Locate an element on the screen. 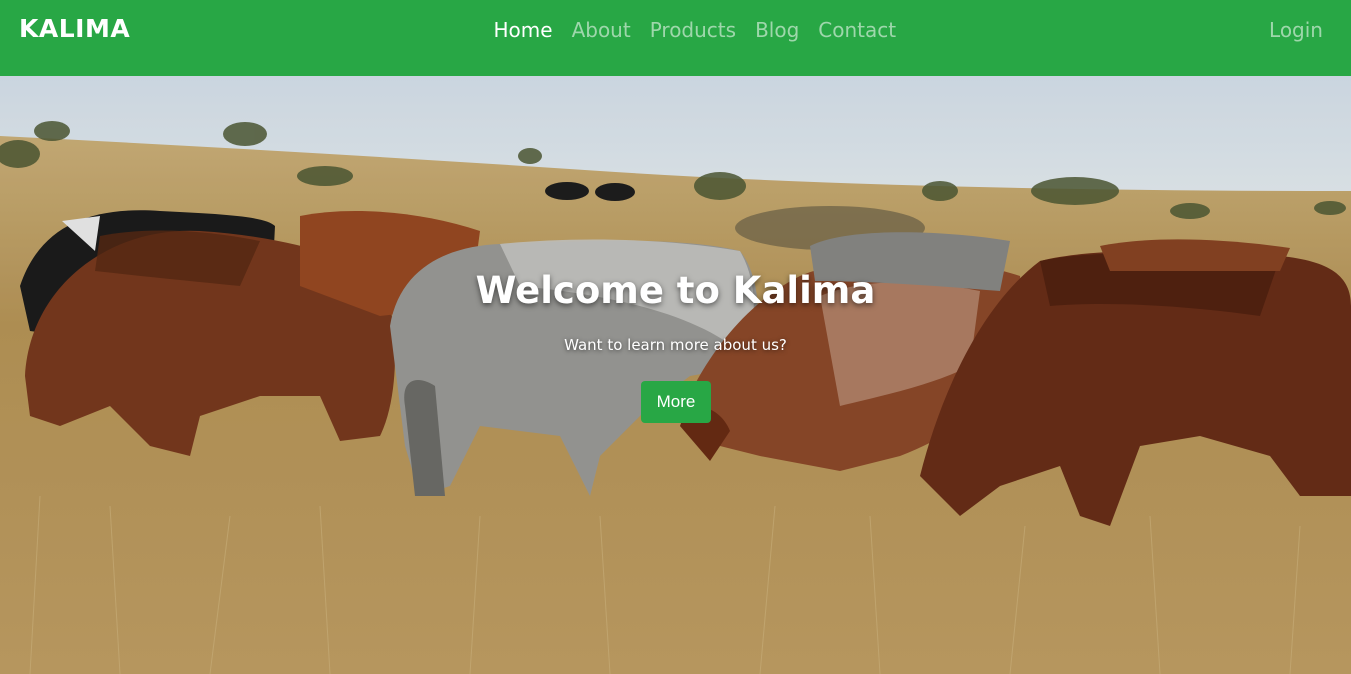 The image size is (1351, 674). nav-link-contact: Contact is located at coordinates (857, 30).